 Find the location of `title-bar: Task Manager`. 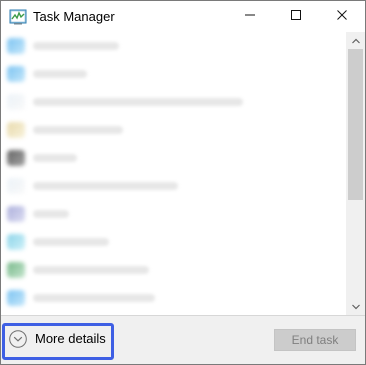

title-bar: Task Manager is located at coordinates (183, 16).